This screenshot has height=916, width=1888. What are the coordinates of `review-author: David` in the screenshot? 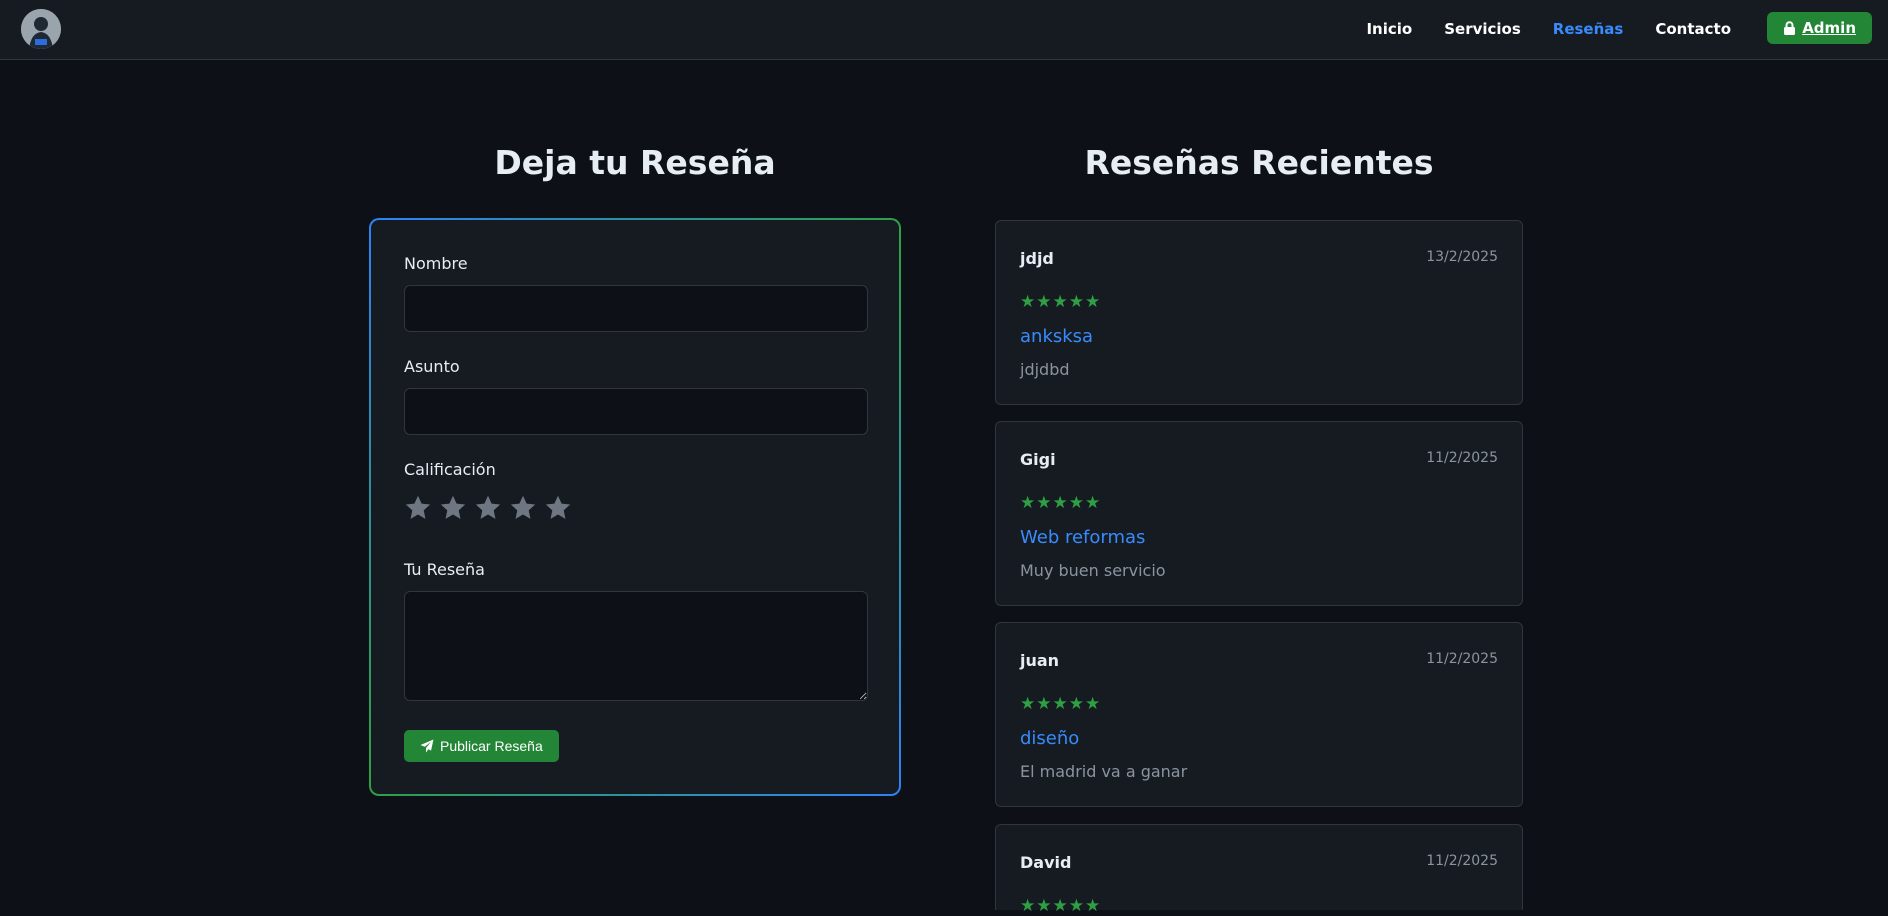 It's located at (1046, 862).